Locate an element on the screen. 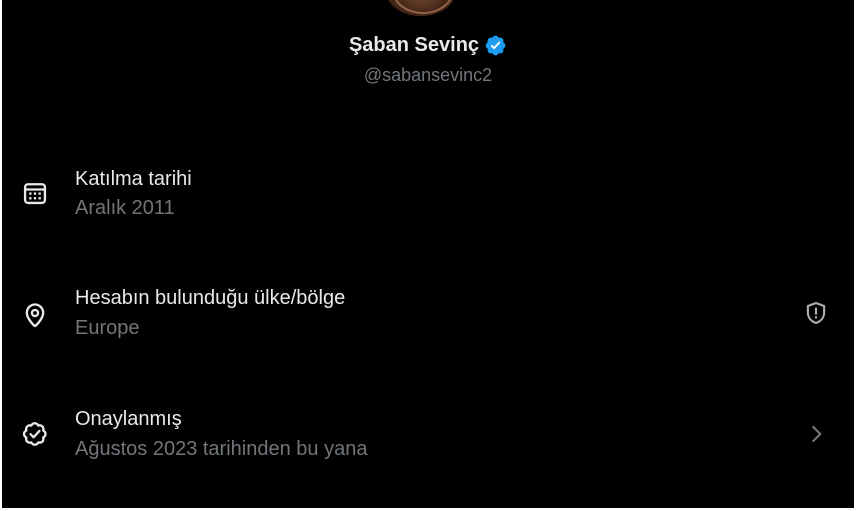 The height and width of the screenshot is (511, 856). detail-value: Aralık 2011 is located at coordinates (125, 208).